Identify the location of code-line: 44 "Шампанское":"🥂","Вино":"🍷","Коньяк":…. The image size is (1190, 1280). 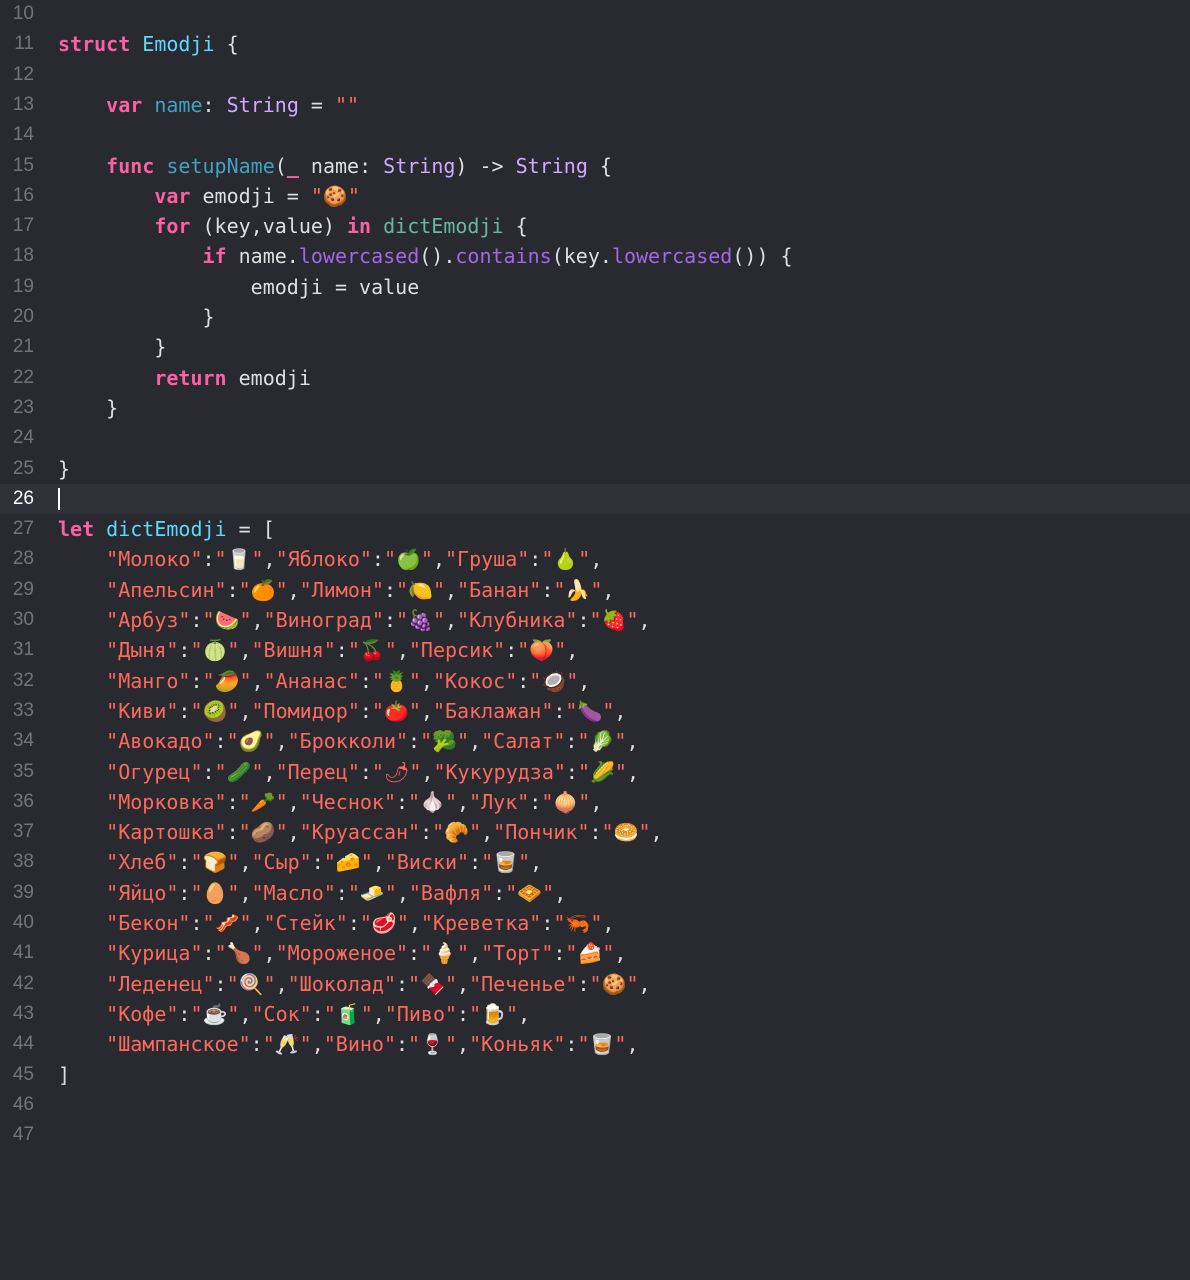
(595, 1044).